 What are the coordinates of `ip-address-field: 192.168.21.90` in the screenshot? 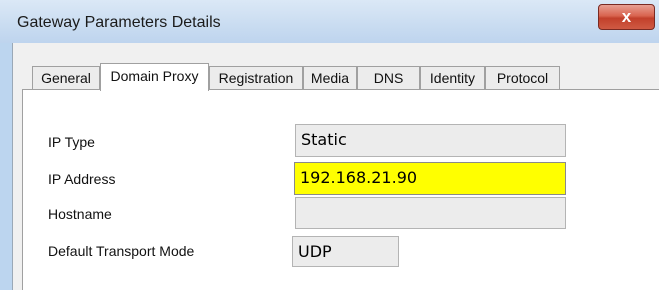 It's located at (430, 178).